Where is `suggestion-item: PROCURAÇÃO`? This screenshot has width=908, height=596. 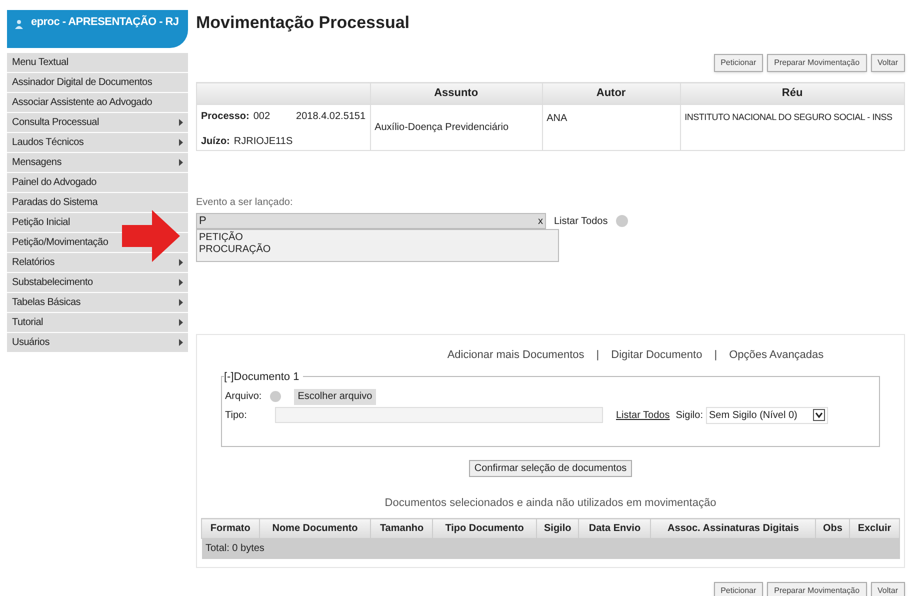 suggestion-item: PROCURAÇÃO is located at coordinates (377, 250).